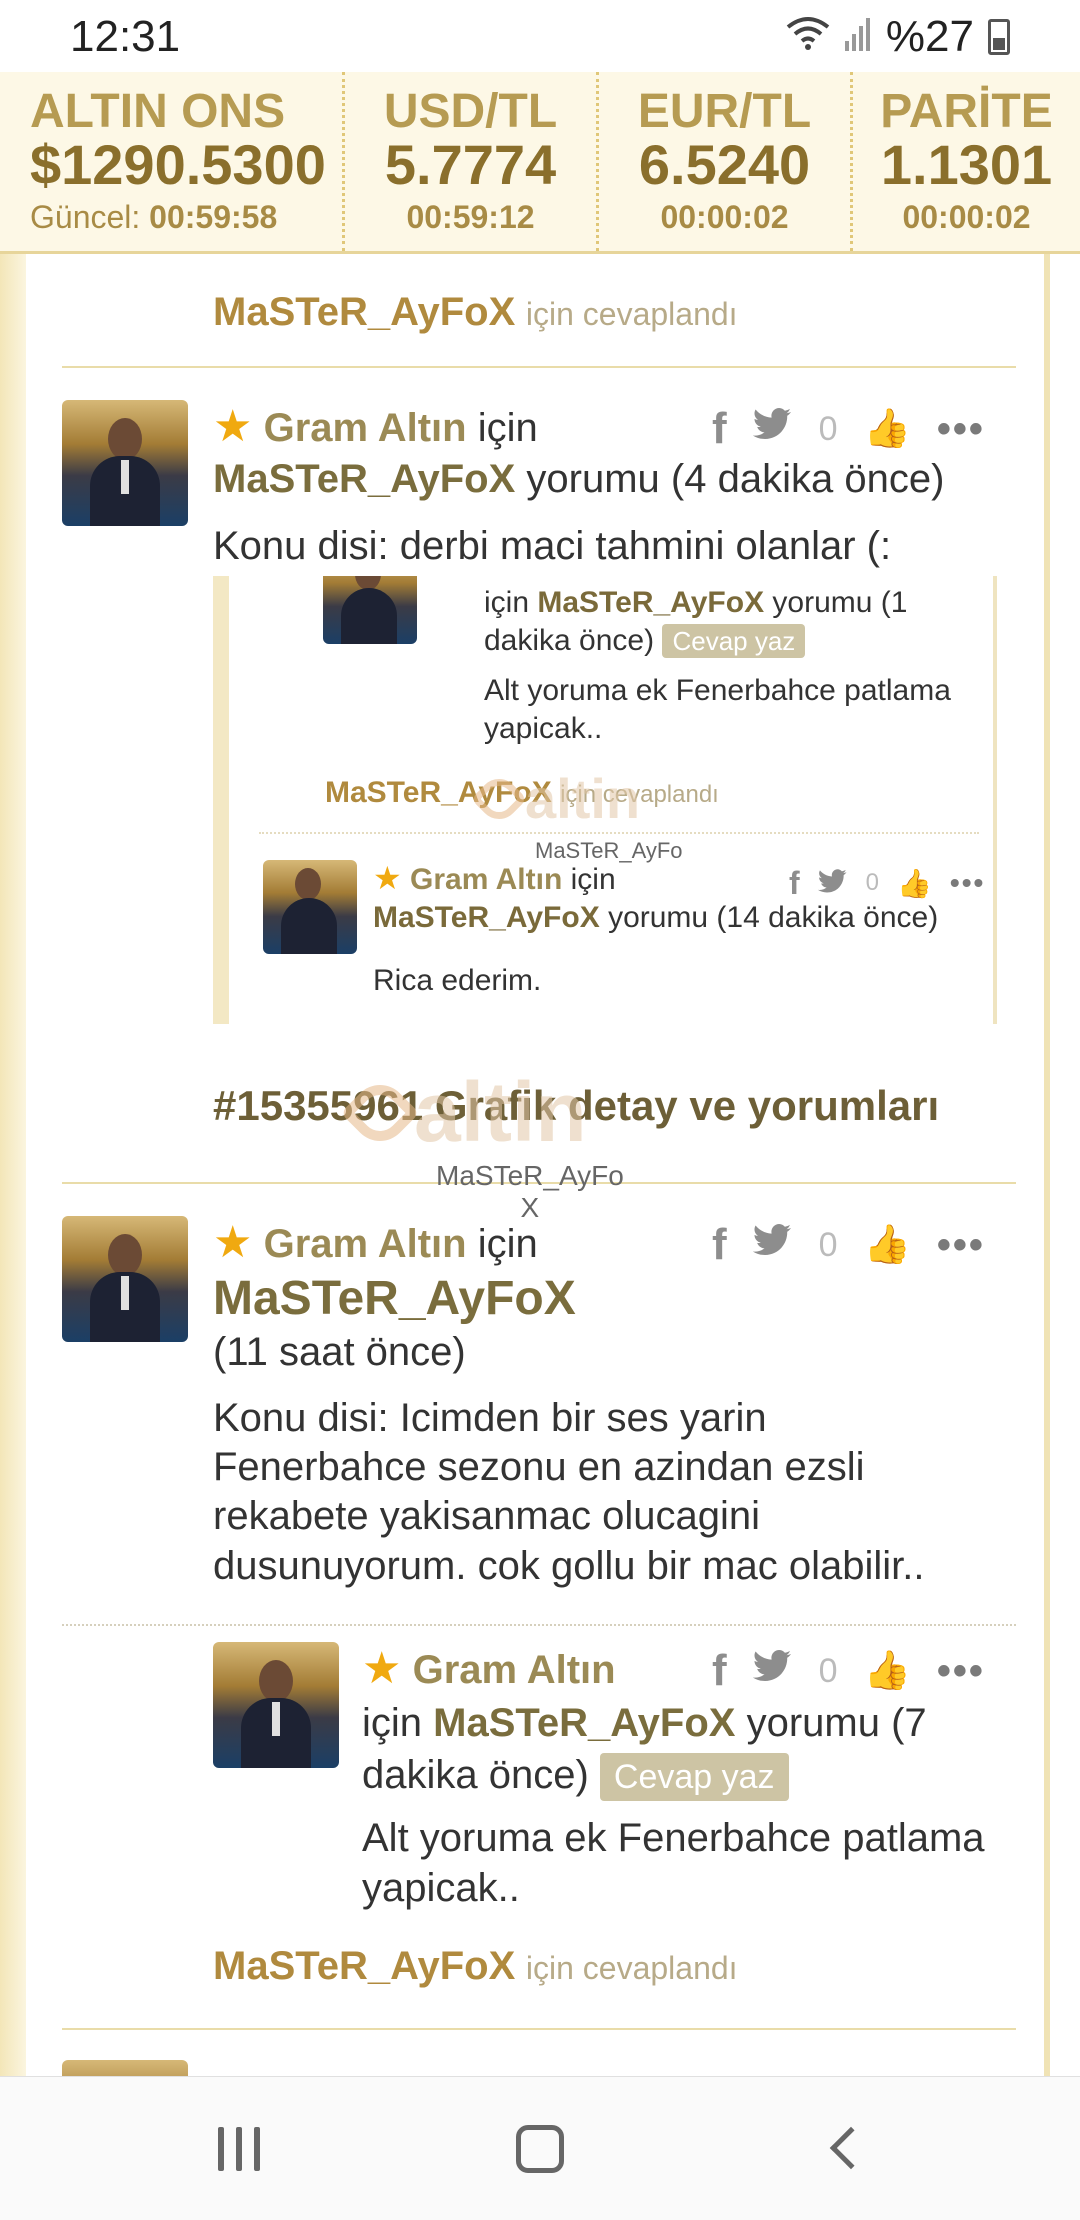 The height and width of the screenshot is (2220, 1080). What do you see at coordinates (540, 36) in the screenshot?
I see `status-bar: 12:31 %27` at bounding box center [540, 36].